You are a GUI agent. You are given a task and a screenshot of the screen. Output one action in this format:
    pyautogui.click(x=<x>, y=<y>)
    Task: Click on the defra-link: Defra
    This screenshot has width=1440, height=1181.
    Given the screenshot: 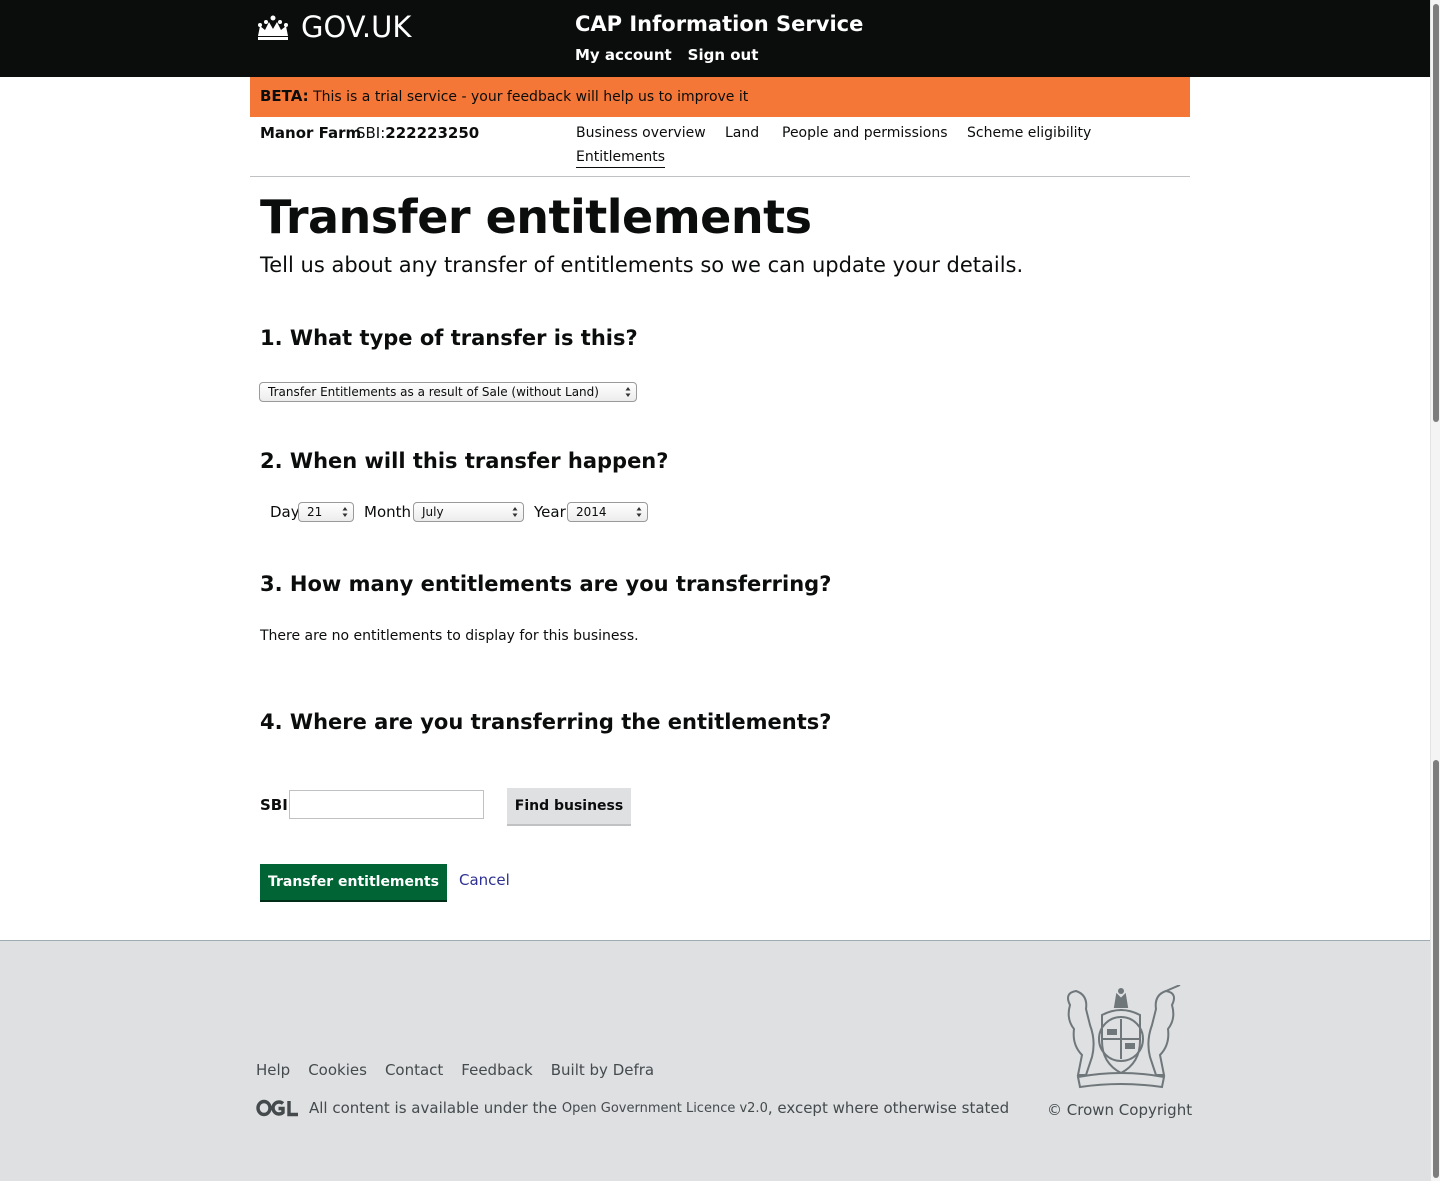 What is the action you would take?
    pyautogui.click(x=633, y=1070)
    